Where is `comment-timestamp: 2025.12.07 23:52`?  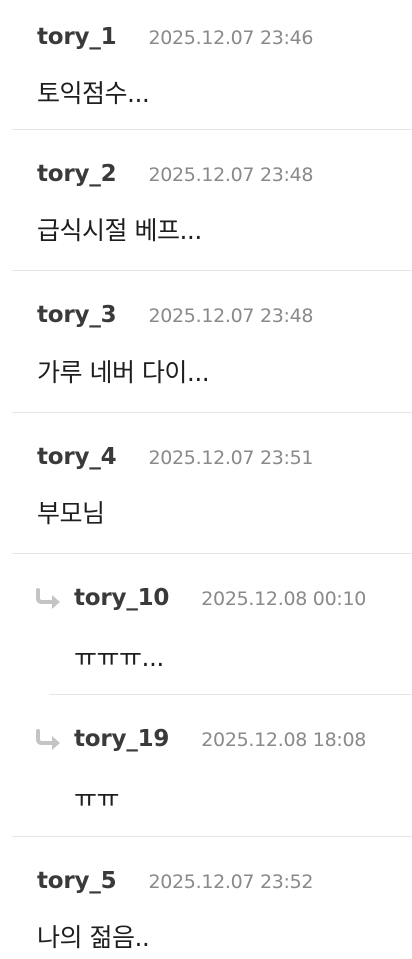
comment-timestamp: 2025.12.07 23:52 is located at coordinates (231, 882).